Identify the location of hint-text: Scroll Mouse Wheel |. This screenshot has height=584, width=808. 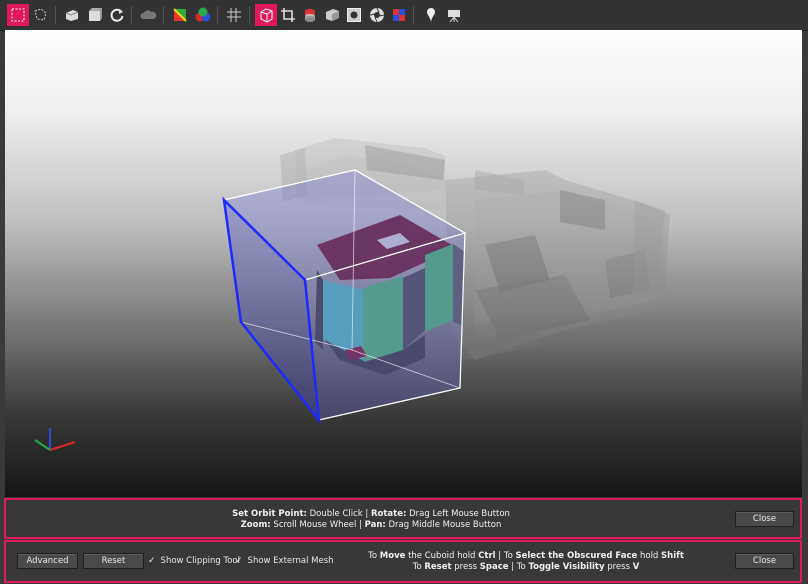
(317, 525).